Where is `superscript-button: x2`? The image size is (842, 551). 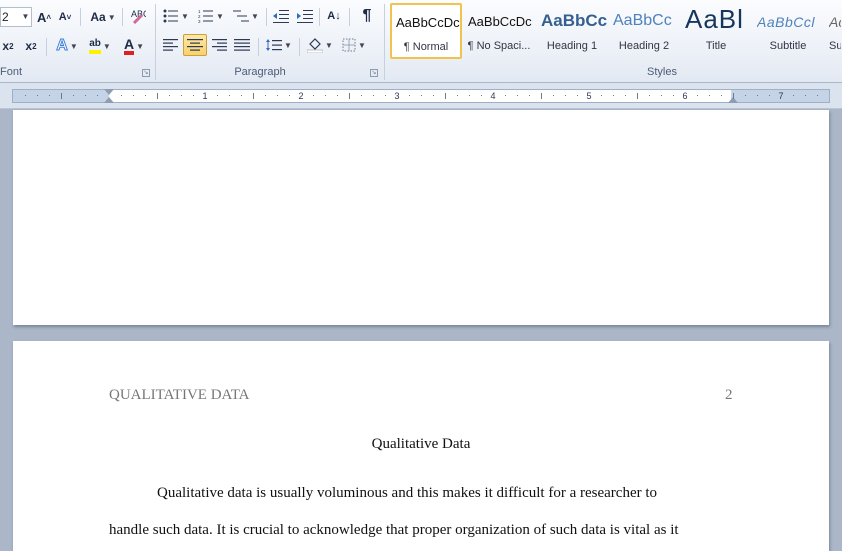
superscript-button: x2 is located at coordinates (31, 46).